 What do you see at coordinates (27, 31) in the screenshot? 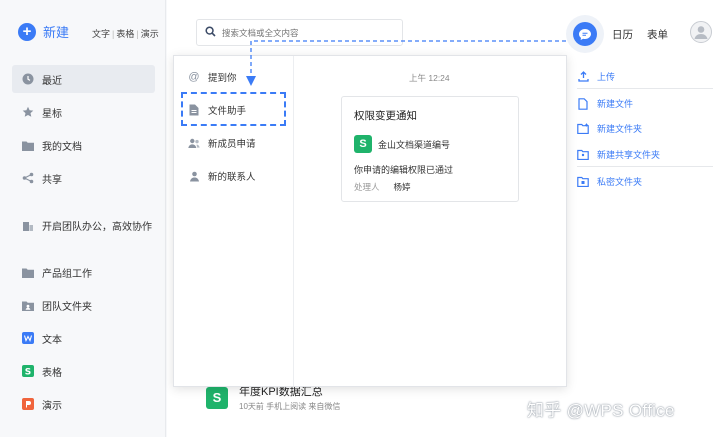
I see `plus-icon: +` at bounding box center [27, 31].